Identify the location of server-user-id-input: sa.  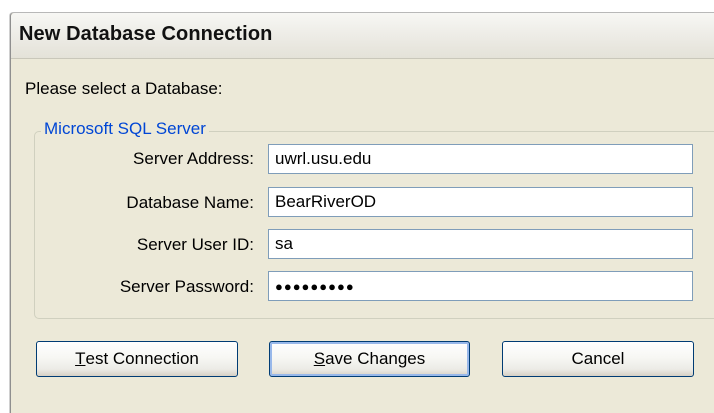
(480, 244).